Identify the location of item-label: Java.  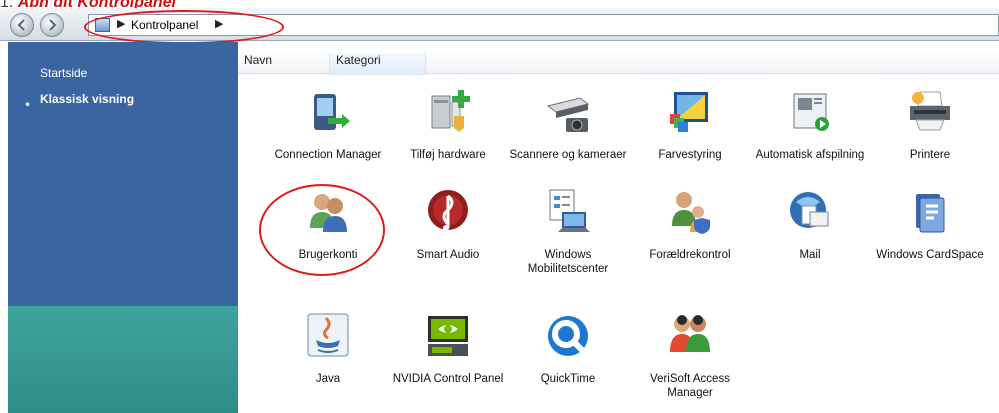
(328, 379).